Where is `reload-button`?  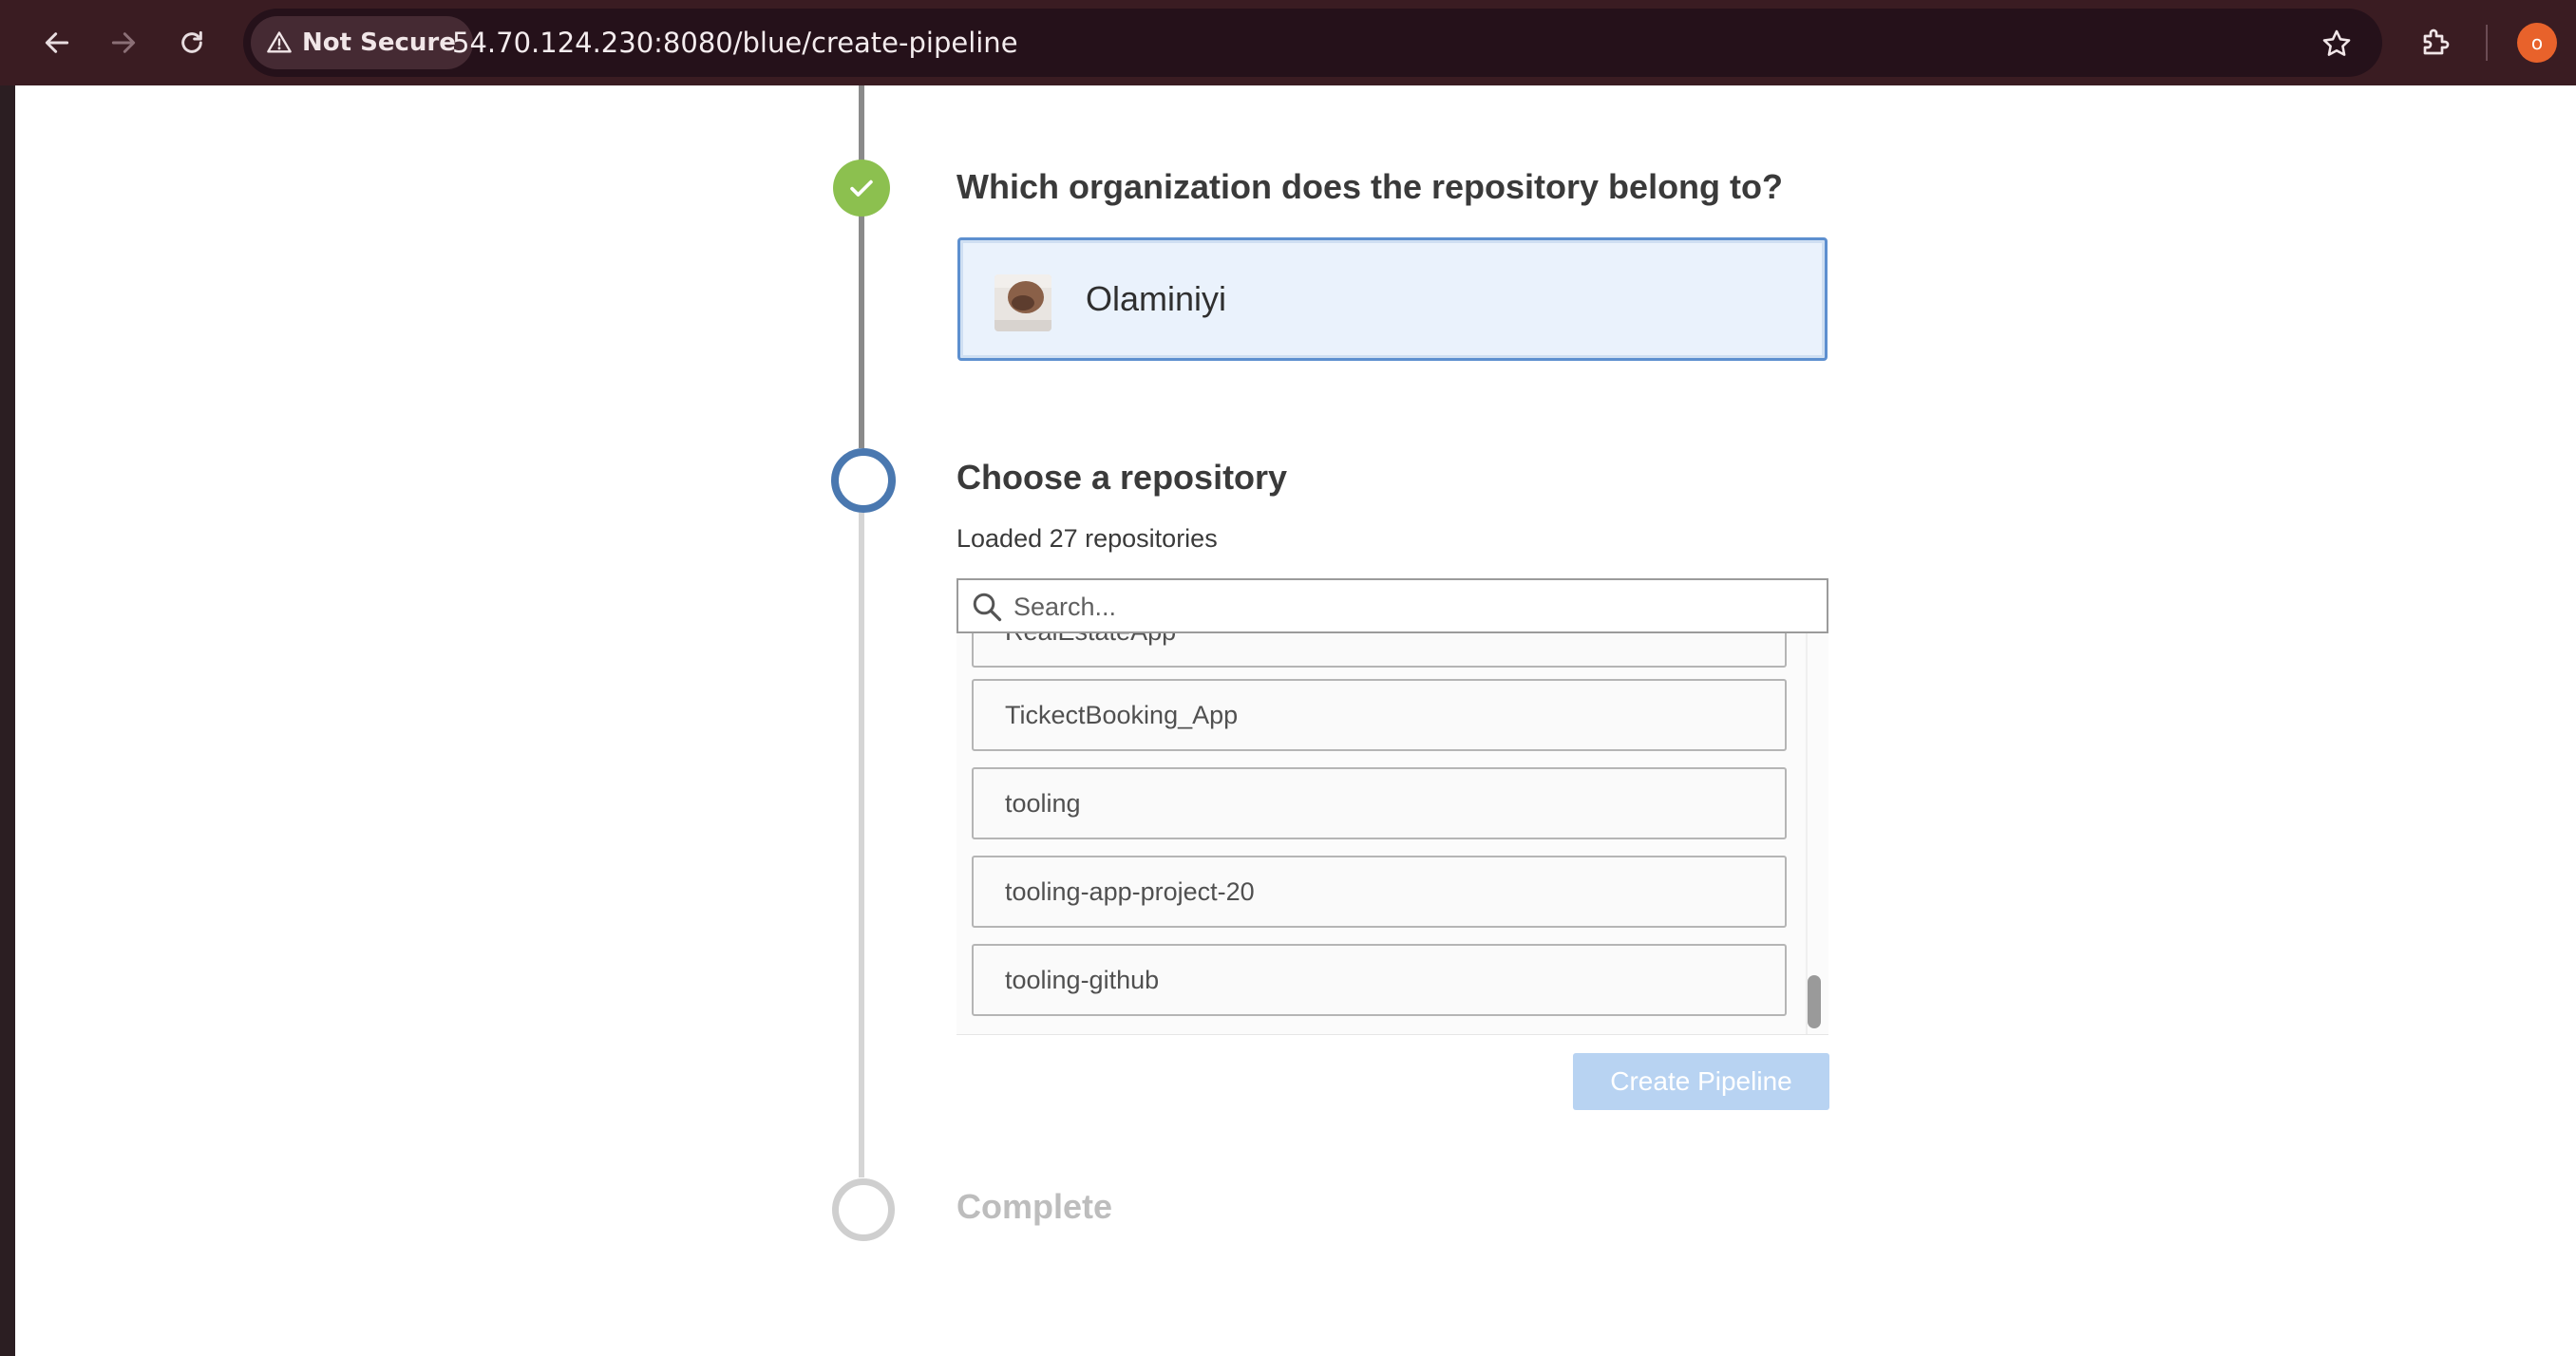 reload-button is located at coordinates (191, 42).